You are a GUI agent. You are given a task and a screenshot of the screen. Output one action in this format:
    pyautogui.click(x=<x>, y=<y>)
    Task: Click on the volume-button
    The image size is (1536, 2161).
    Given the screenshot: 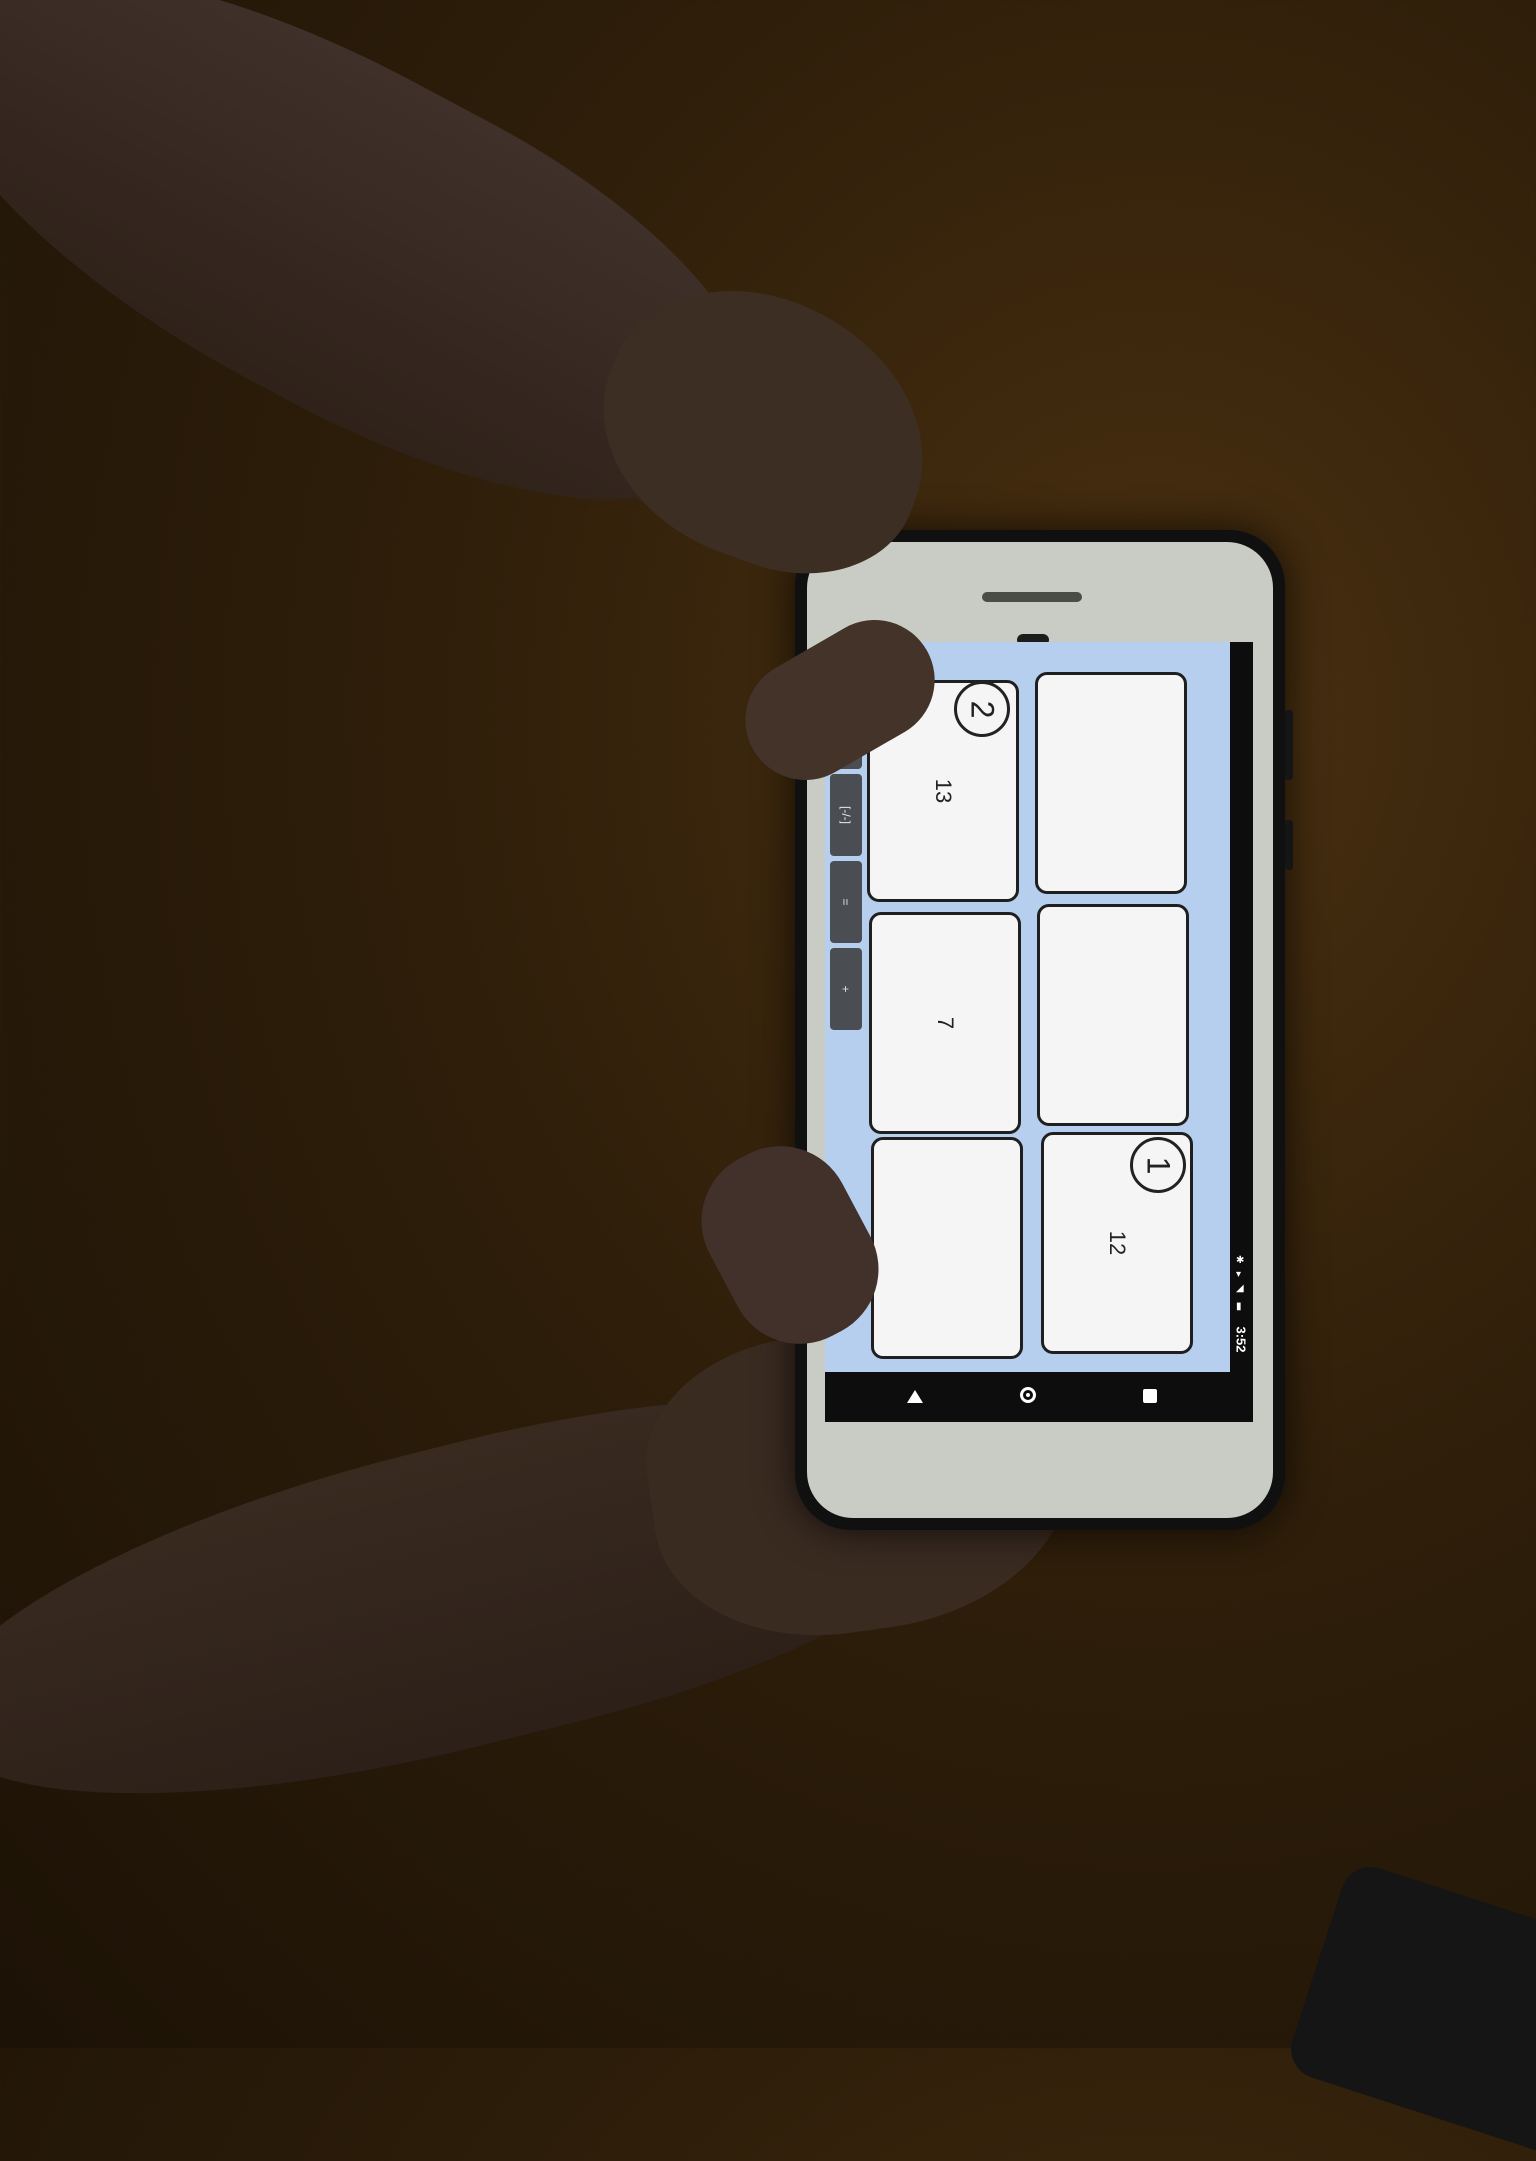 What is the action you would take?
    pyautogui.click(x=1289, y=745)
    